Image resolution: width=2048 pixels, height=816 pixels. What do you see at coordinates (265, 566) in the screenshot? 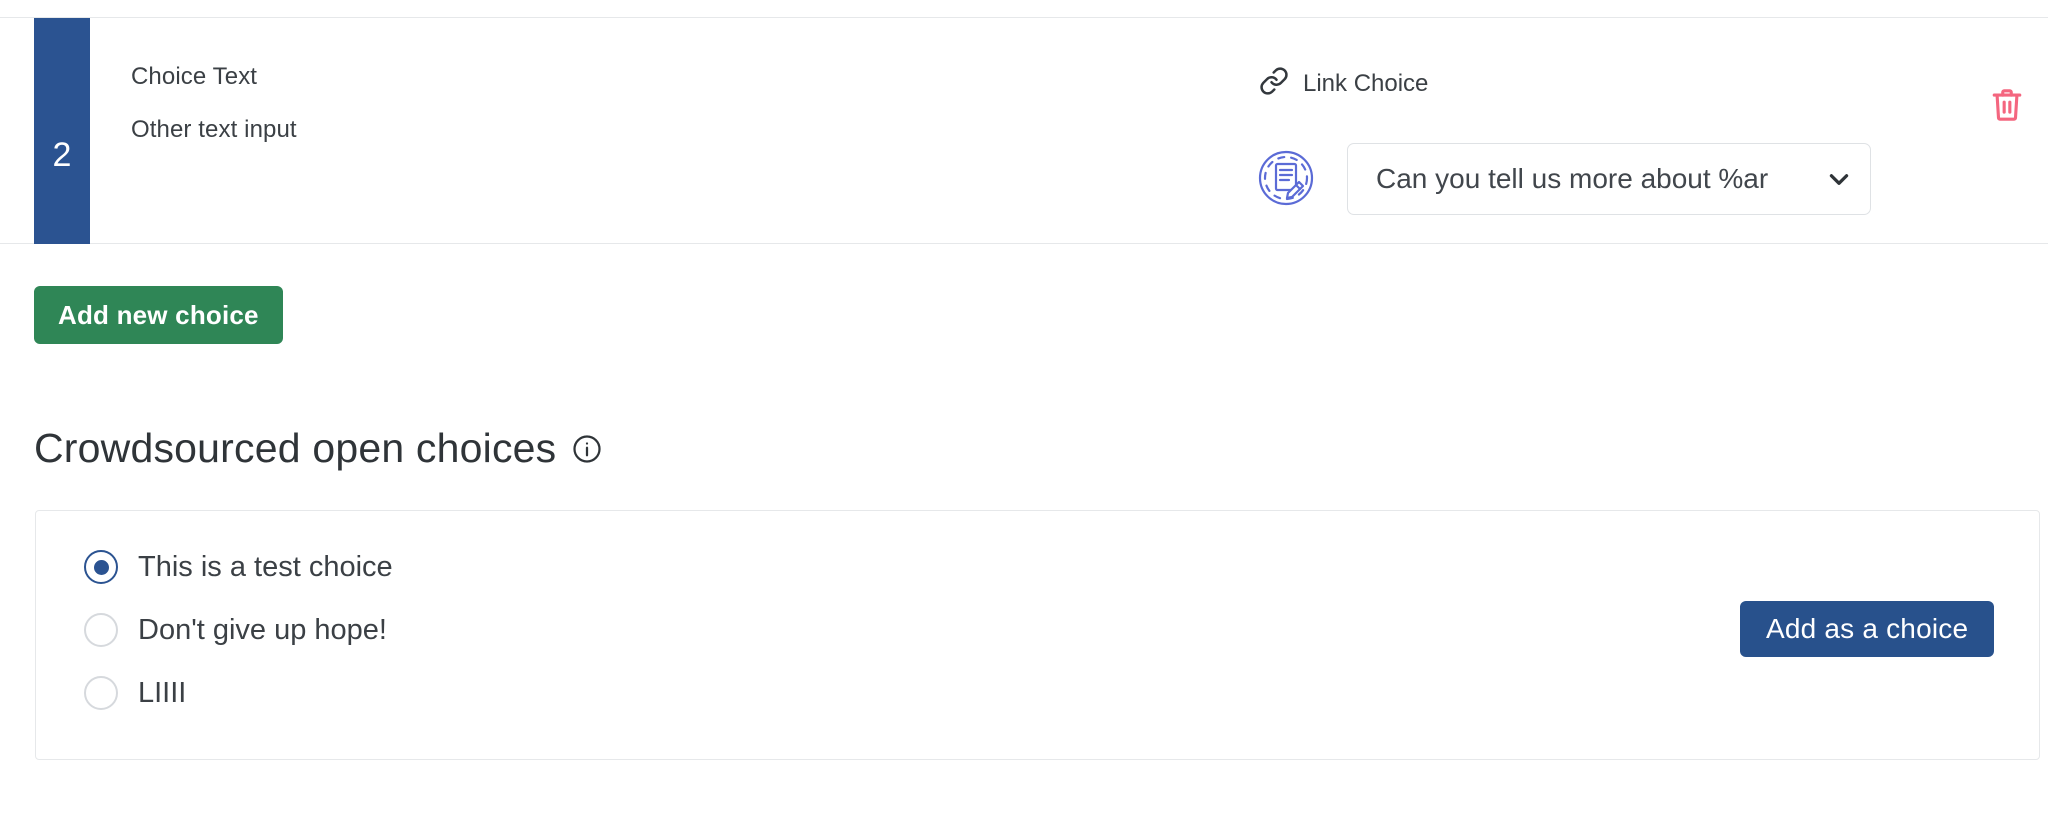
I see `open-choice-label: This is a test choice` at bounding box center [265, 566].